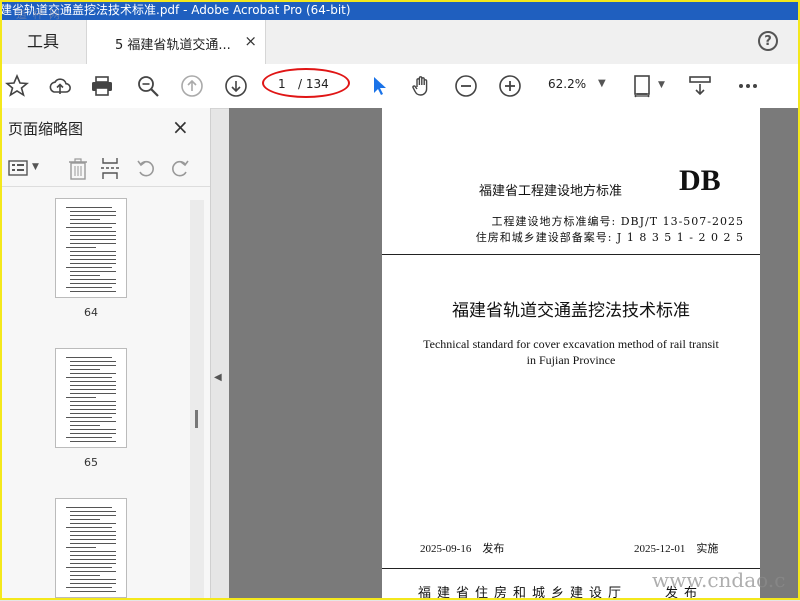 This screenshot has height=601, width=800. I want to click on next-page-icon, so click(236, 86).